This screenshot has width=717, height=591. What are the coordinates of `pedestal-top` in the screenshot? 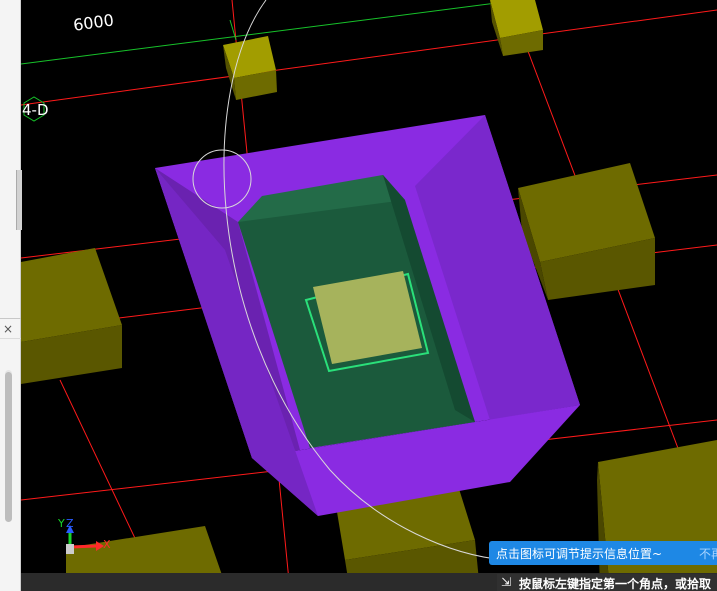 It's located at (367, 317).